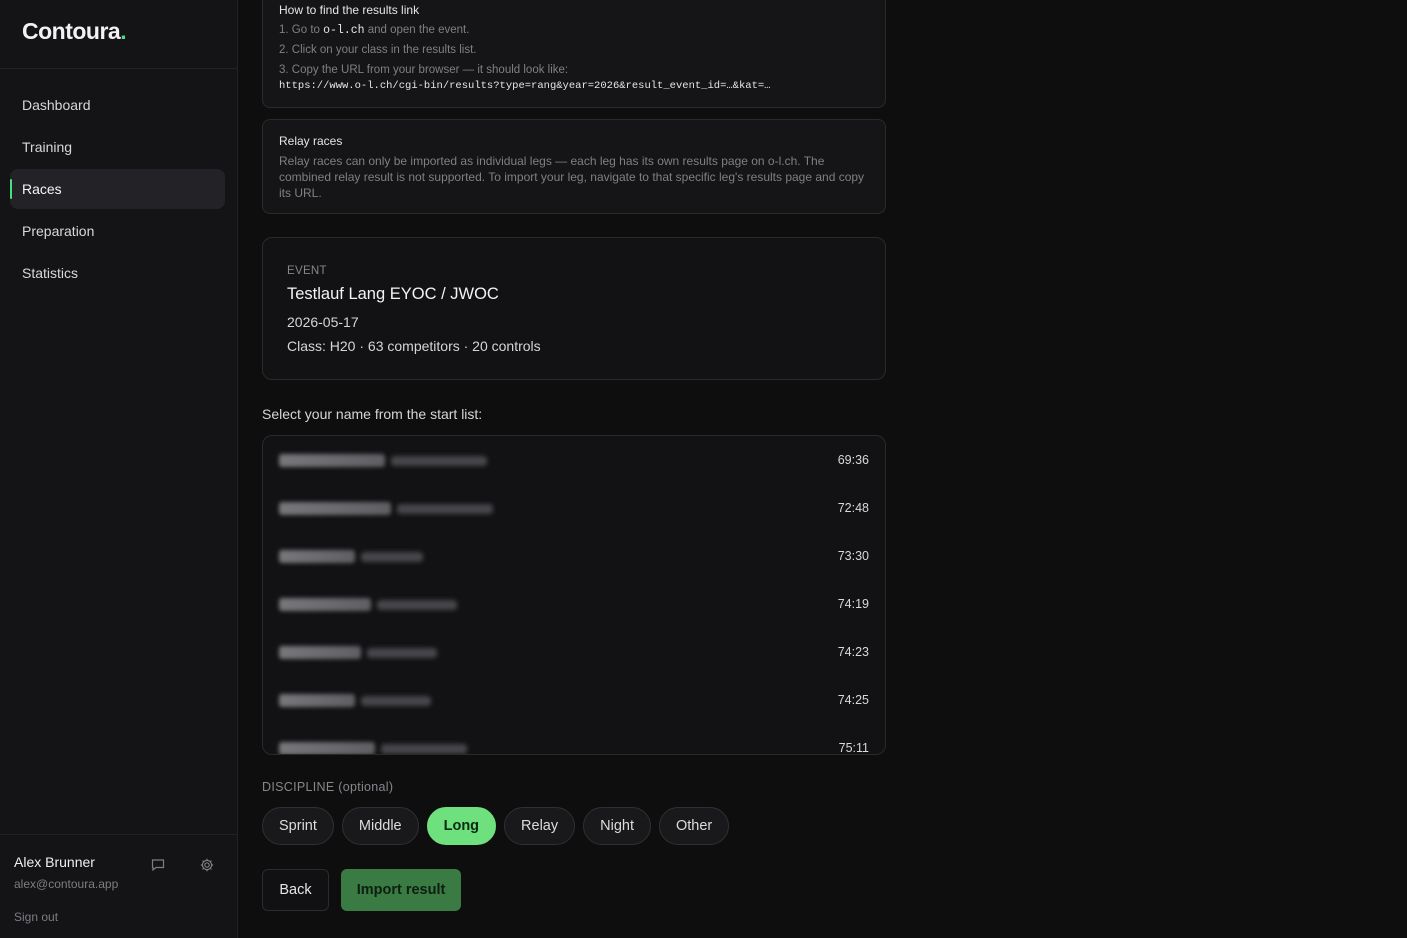 This screenshot has width=1407, height=938. I want to click on list-item: 75:11, so click(574, 739).